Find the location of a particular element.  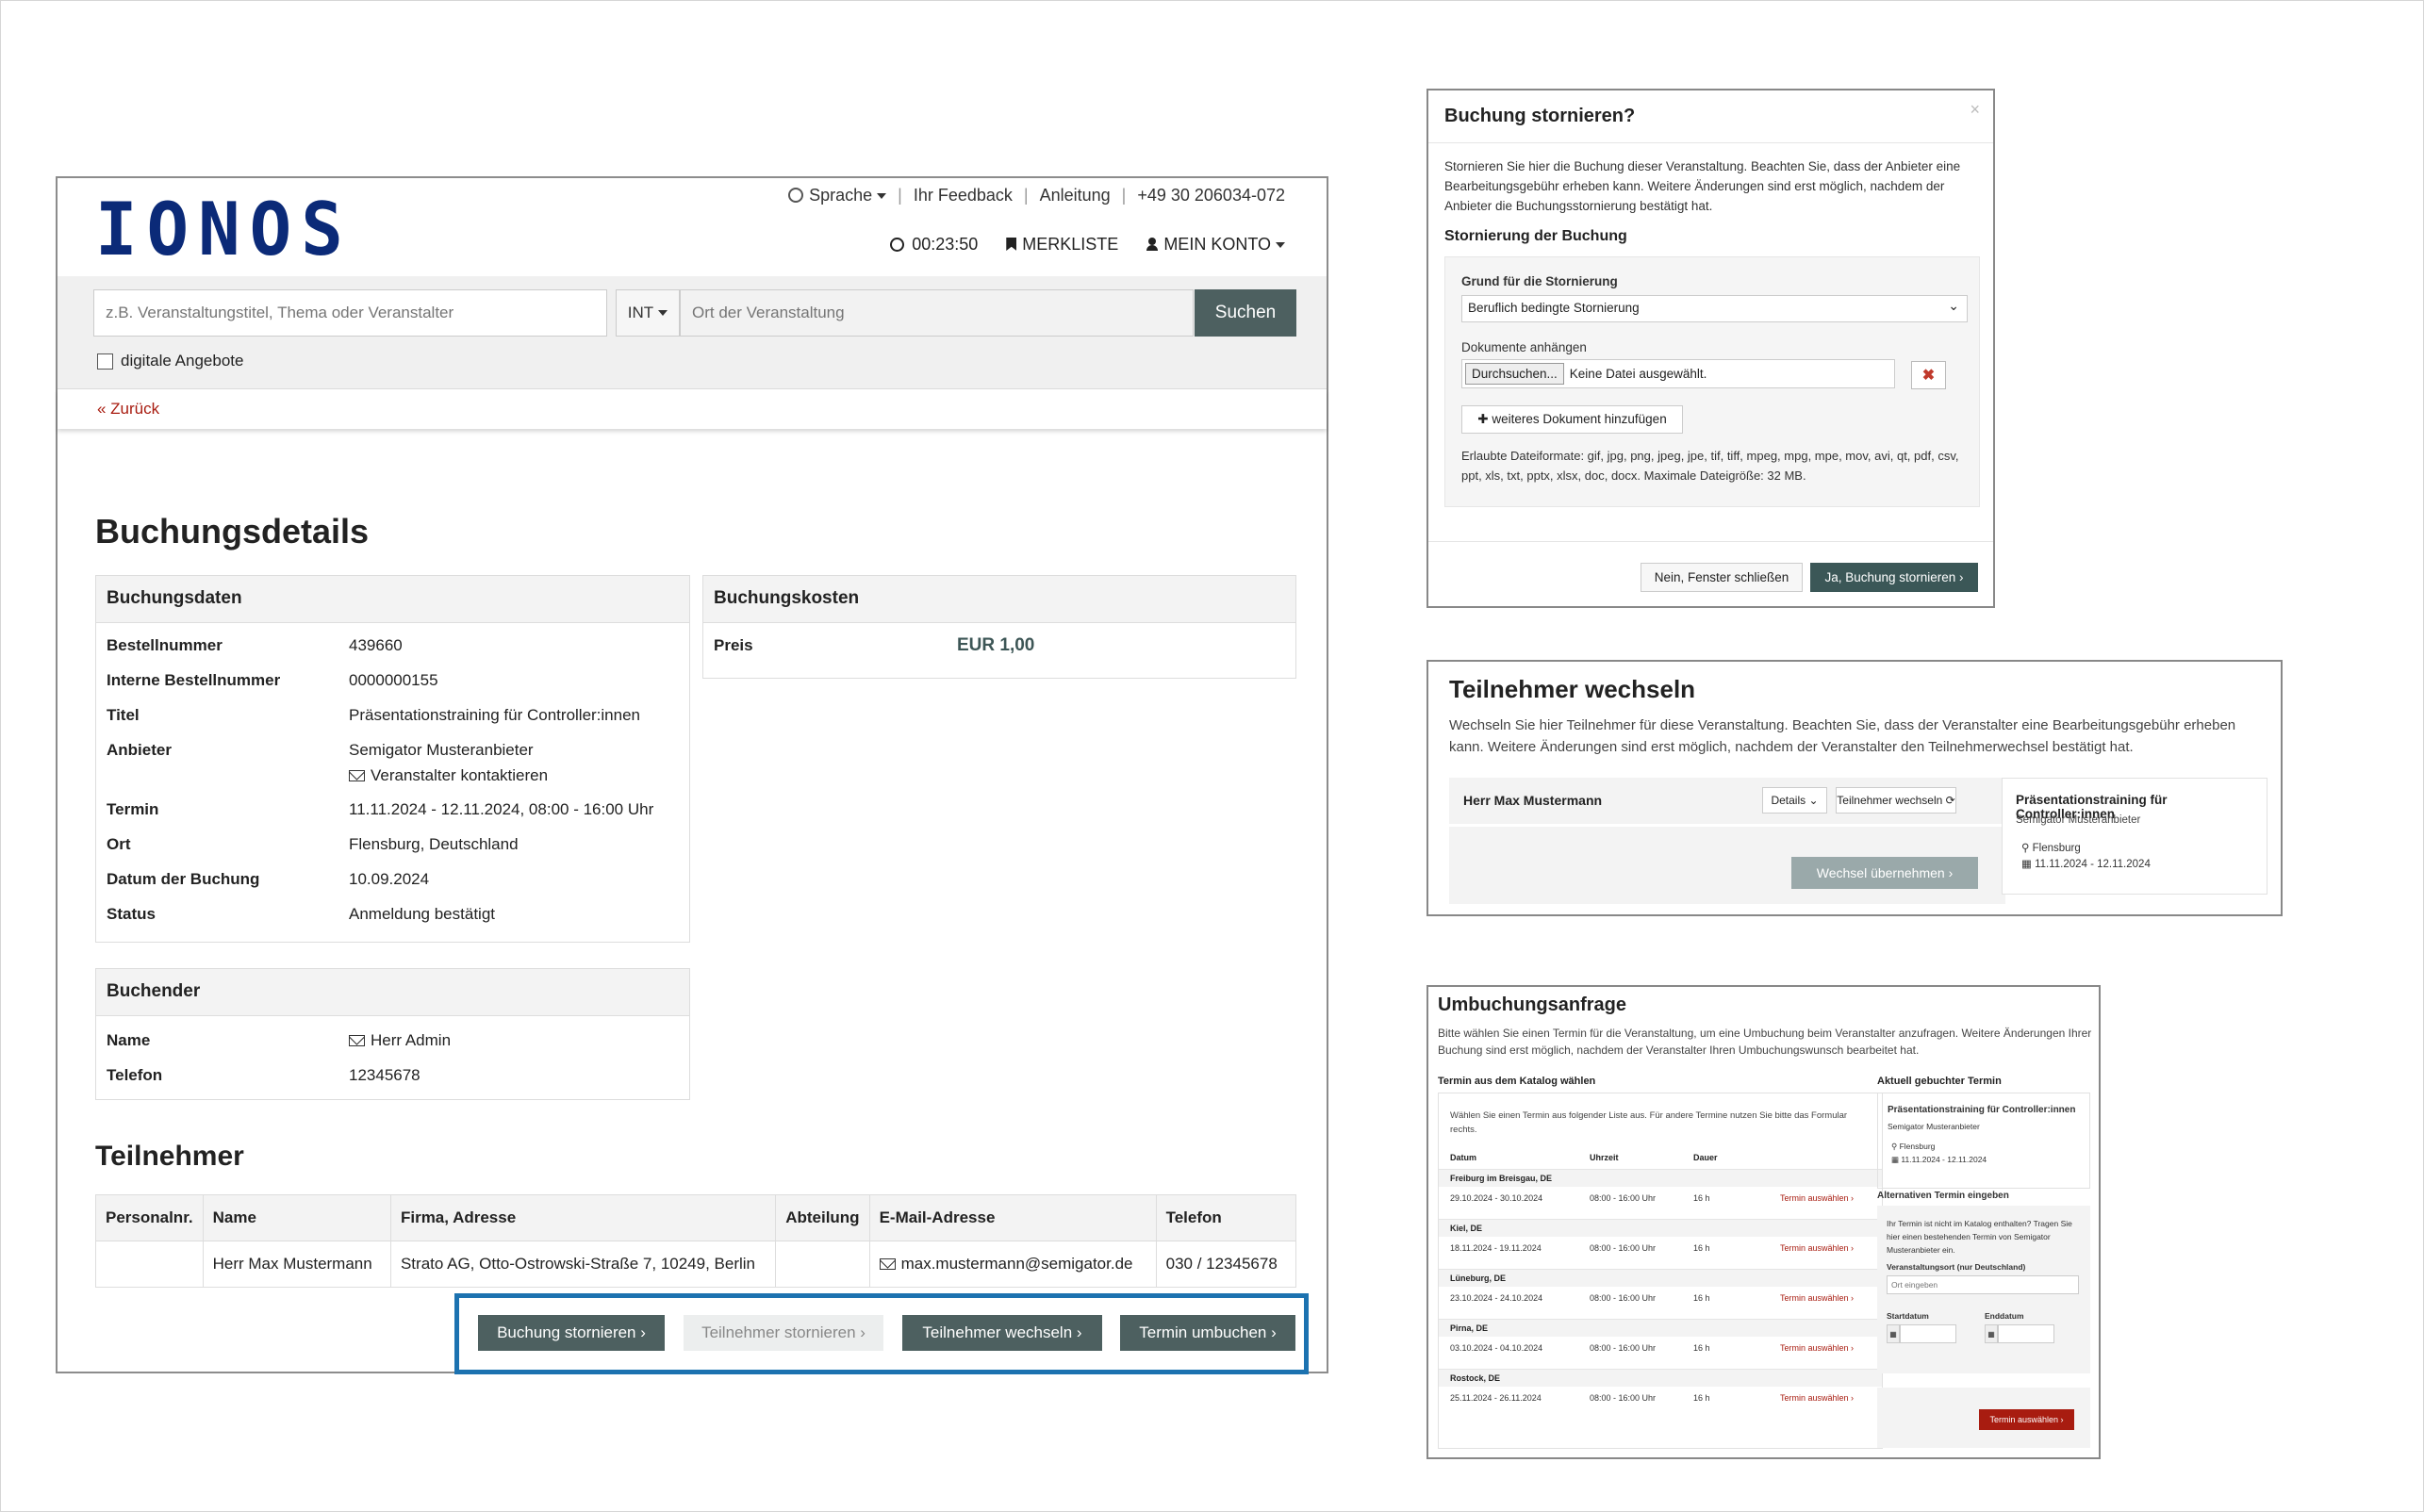

ionos-logo: IONOS is located at coordinates (224, 230).